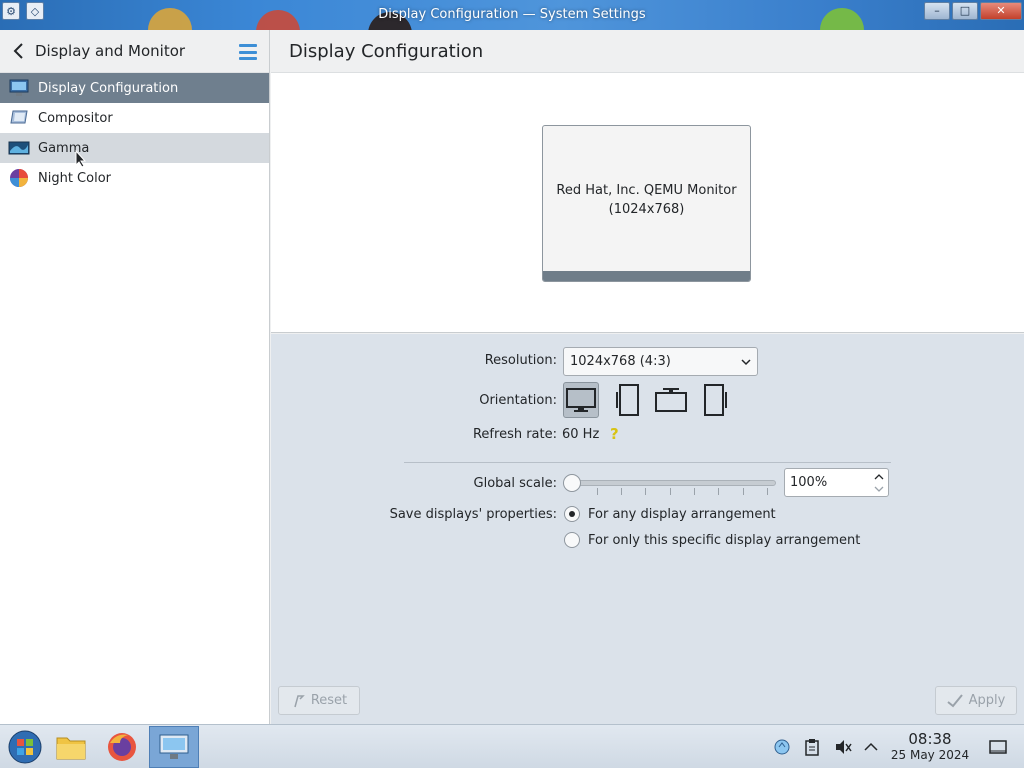  What do you see at coordinates (782, 747) in the screenshot?
I see `network-icon` at bounding box center [782, 747].